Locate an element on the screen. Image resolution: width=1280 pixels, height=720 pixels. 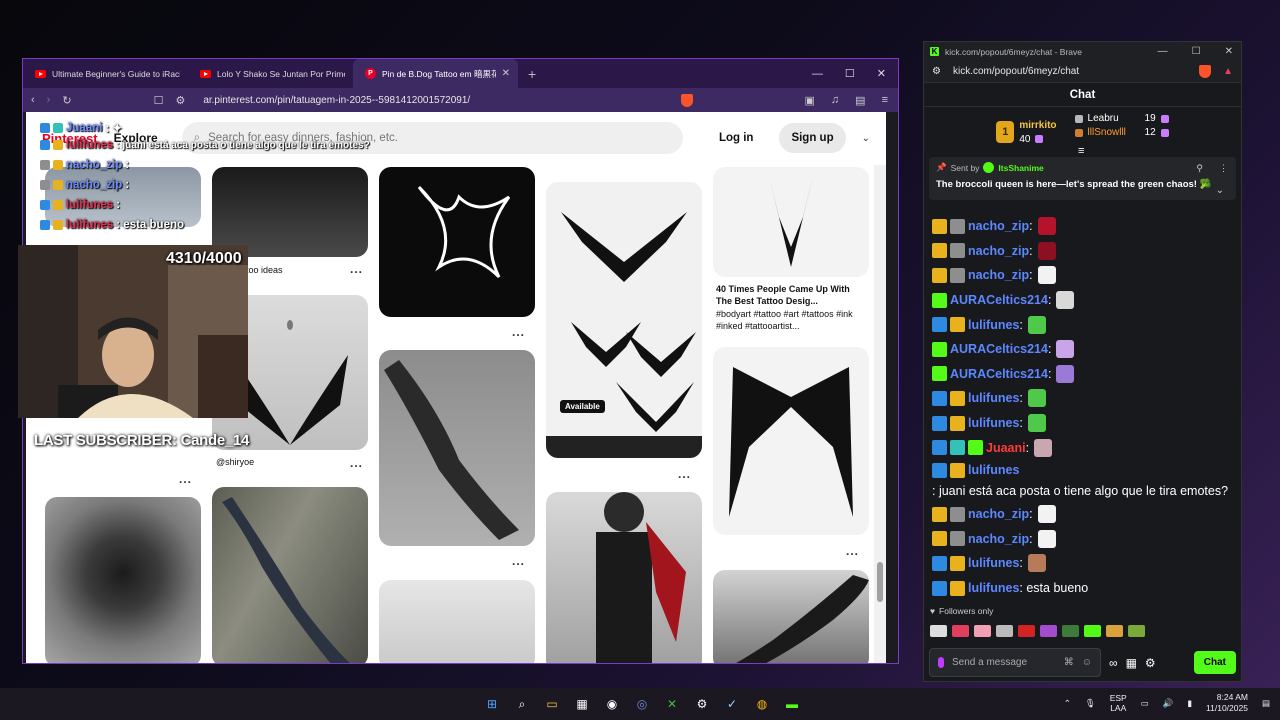
microphone-icon: 🎙 is located at coordinates (1090, 703).